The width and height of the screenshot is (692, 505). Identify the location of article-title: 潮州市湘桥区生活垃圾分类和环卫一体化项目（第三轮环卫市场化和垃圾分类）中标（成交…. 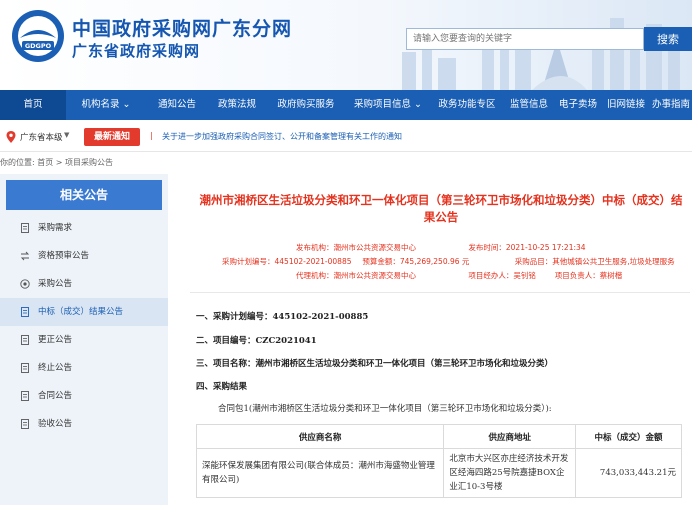
(441, 208).